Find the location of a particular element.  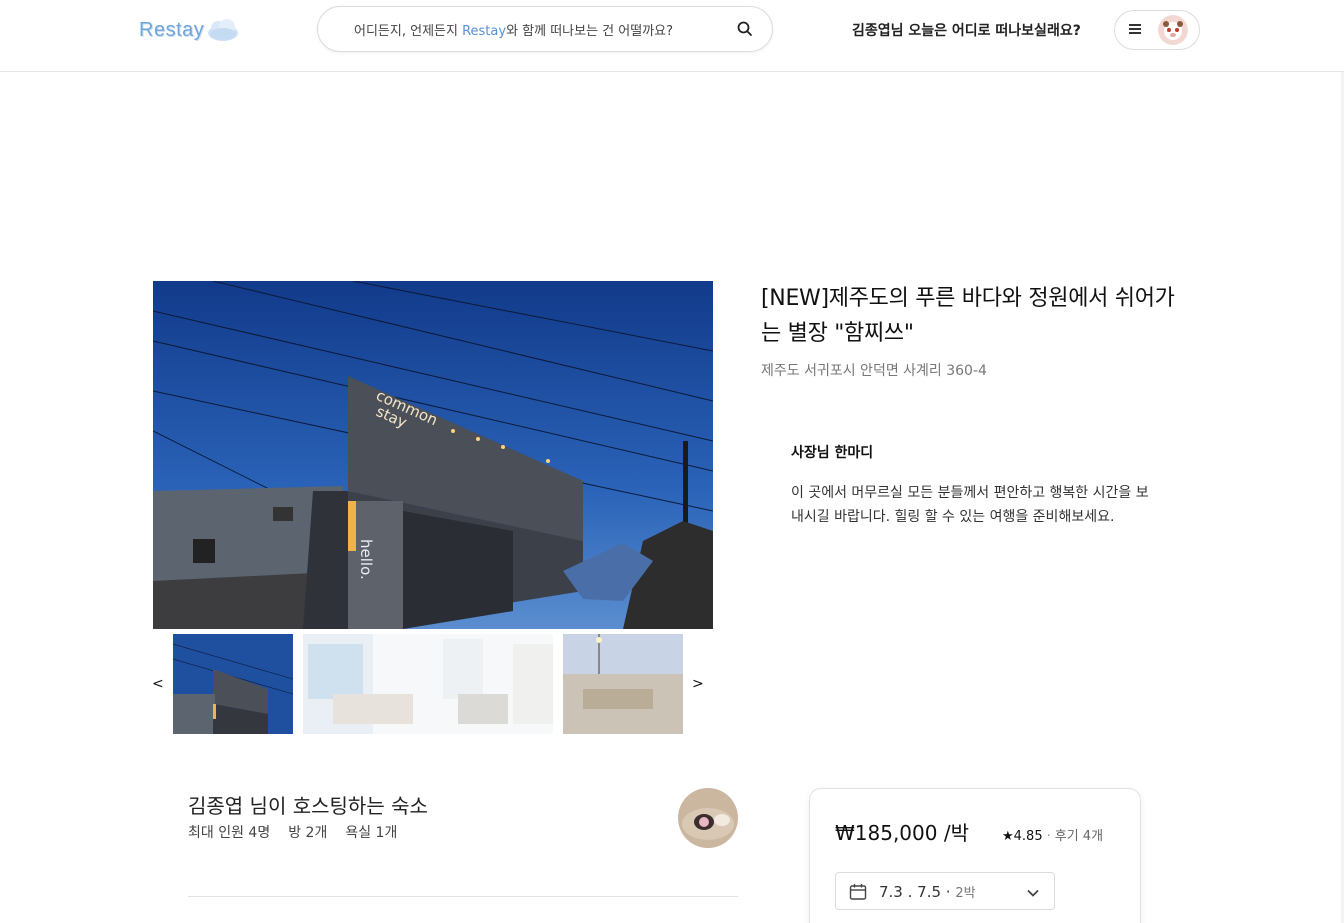

user-avatar is located at coordinates (1173, 30).